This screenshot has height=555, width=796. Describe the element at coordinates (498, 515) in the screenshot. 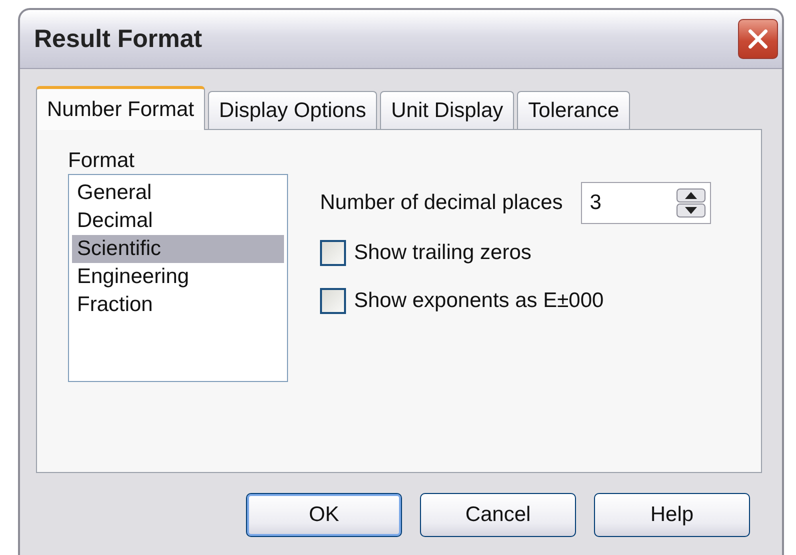

I see `dialog-button: Cancel` at that location.